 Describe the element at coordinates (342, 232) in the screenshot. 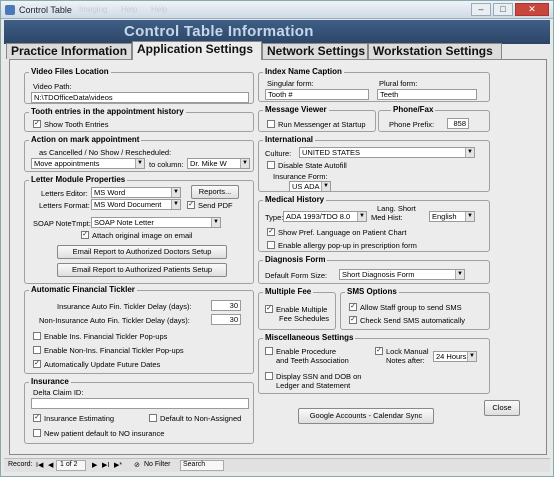

I see `show-pref-language-label: Show Pref. Language on Patient Chart` at that location.